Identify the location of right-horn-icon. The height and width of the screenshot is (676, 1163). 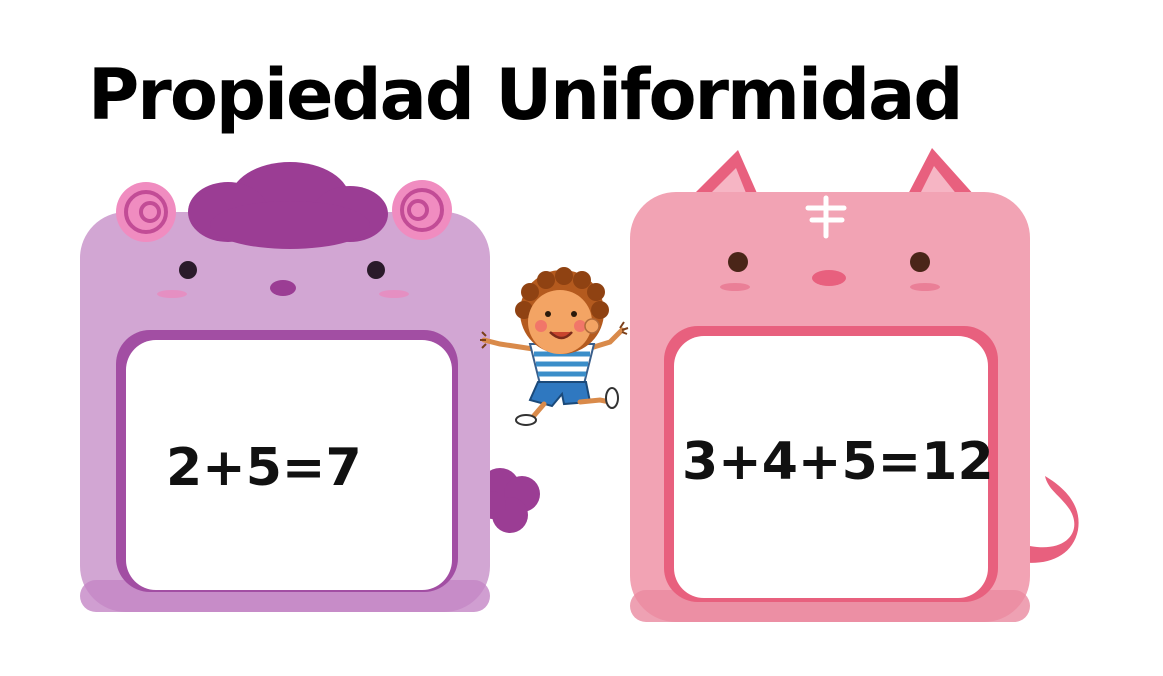
(422, 210).